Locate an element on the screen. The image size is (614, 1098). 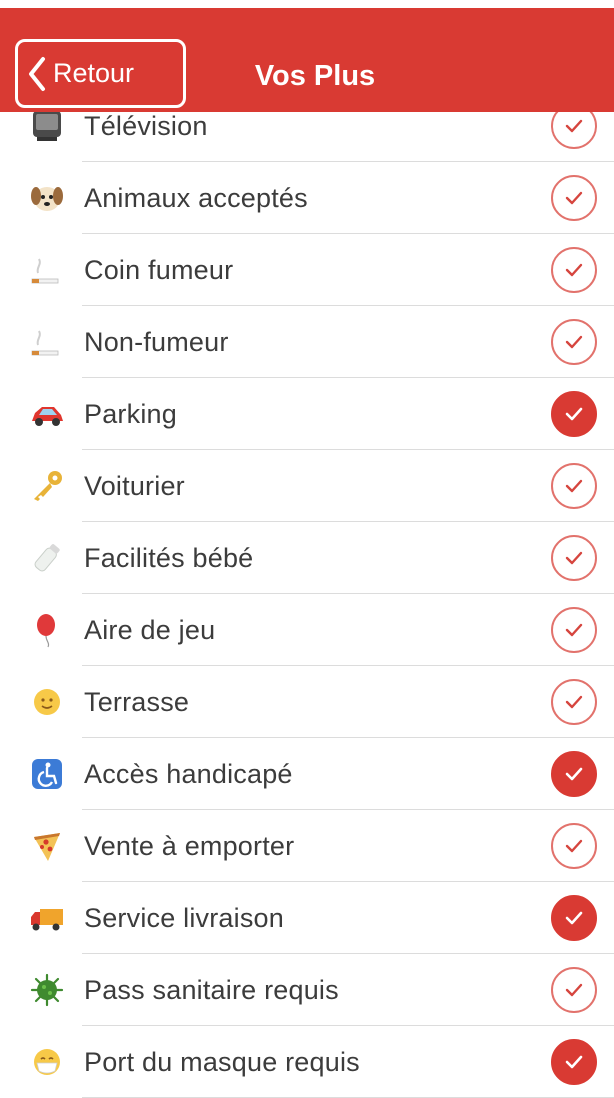
option-row: Facilités bébé is located at coordinates (307, 558).